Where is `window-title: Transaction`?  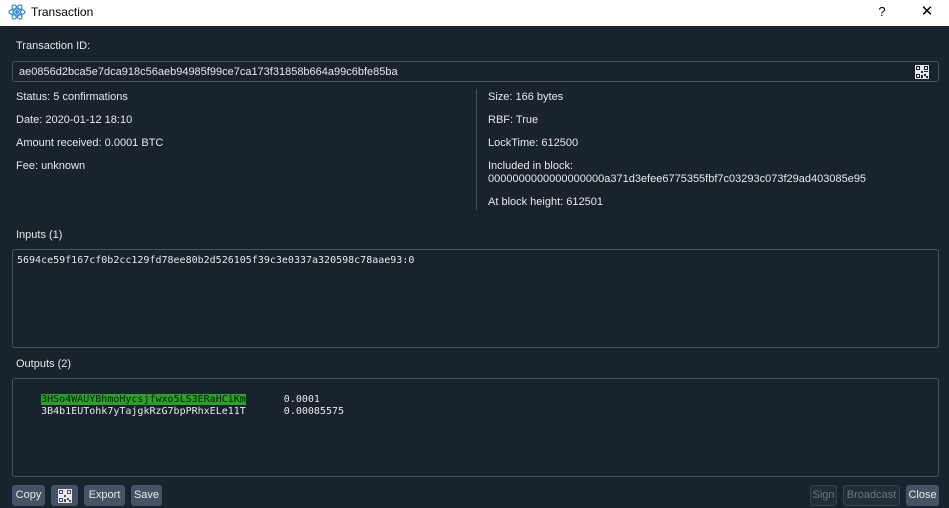 window-title: Transaction is located at coordinates (62, 12).